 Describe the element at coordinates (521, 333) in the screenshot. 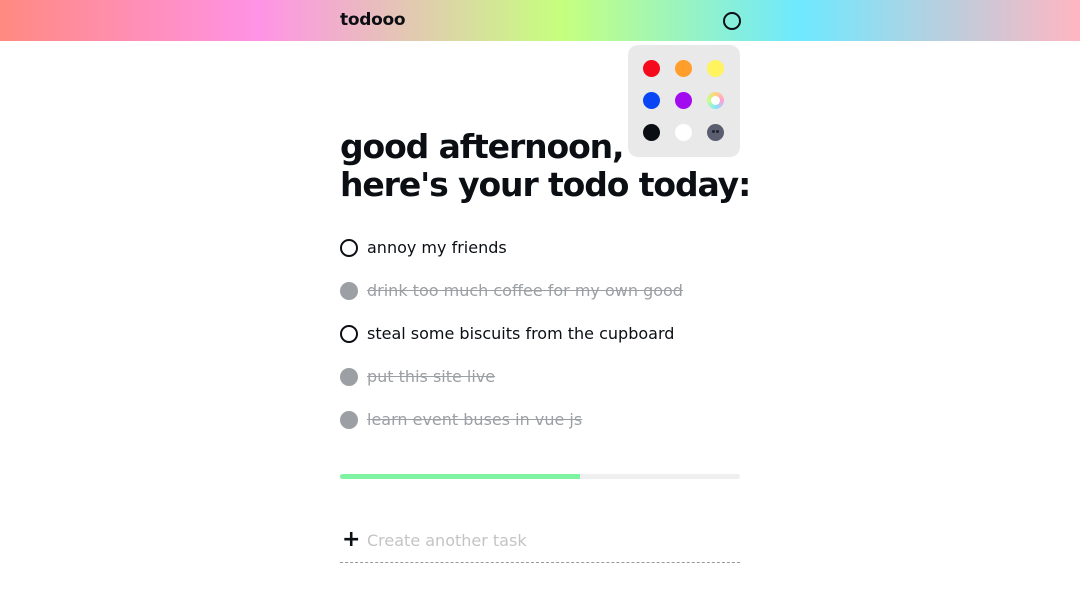

I see `task-label: steal some biscuits from the cupboard` at that location.